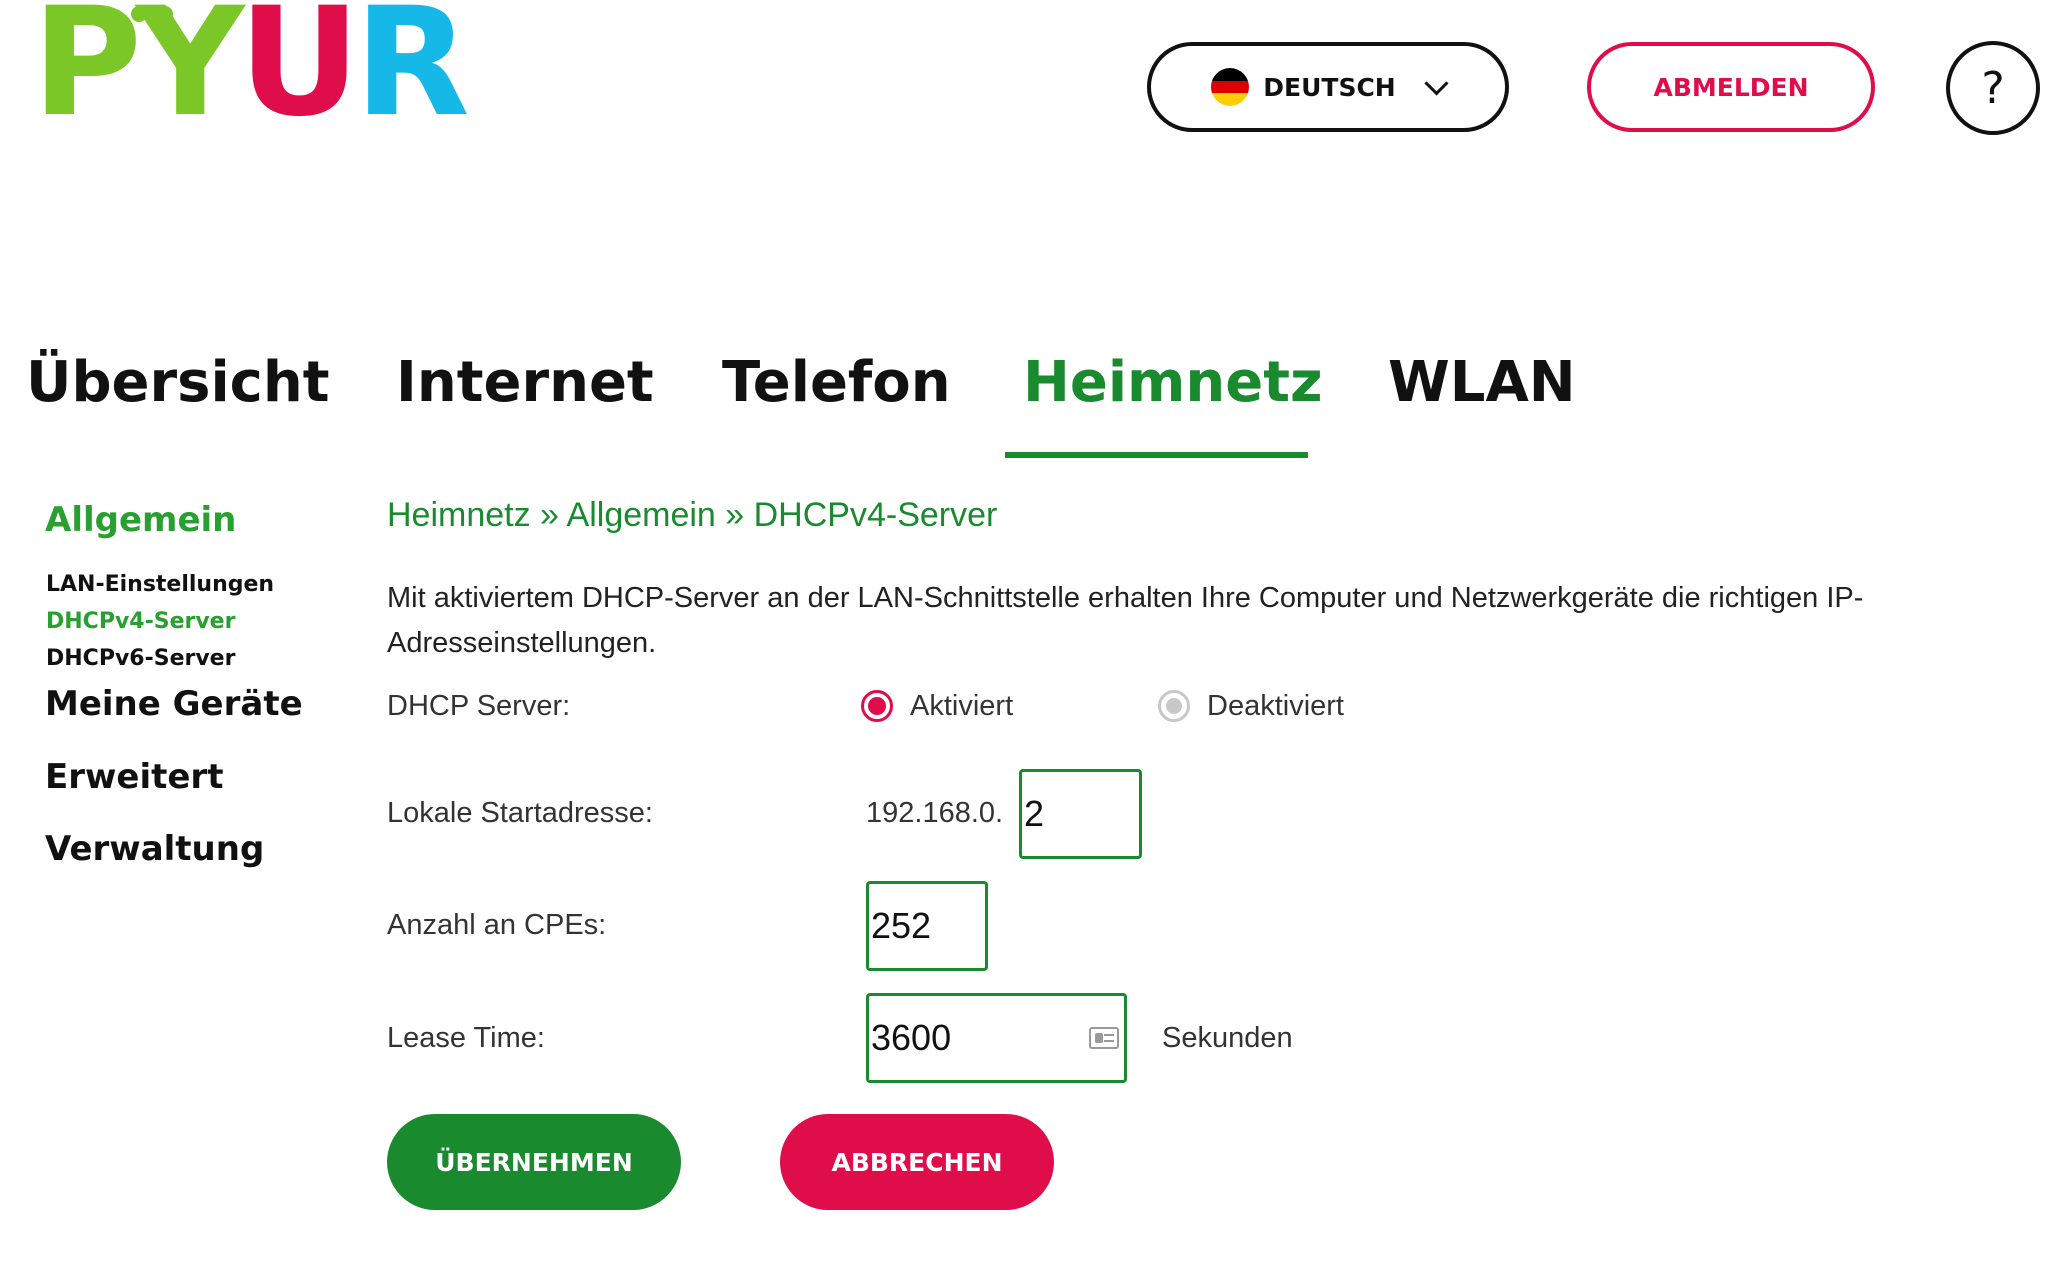 This screenshot has height=1266, width=2069. Describe the element at coordinates (1104, 1038) in the screenshot. I see `contact-card-icon` at that location.